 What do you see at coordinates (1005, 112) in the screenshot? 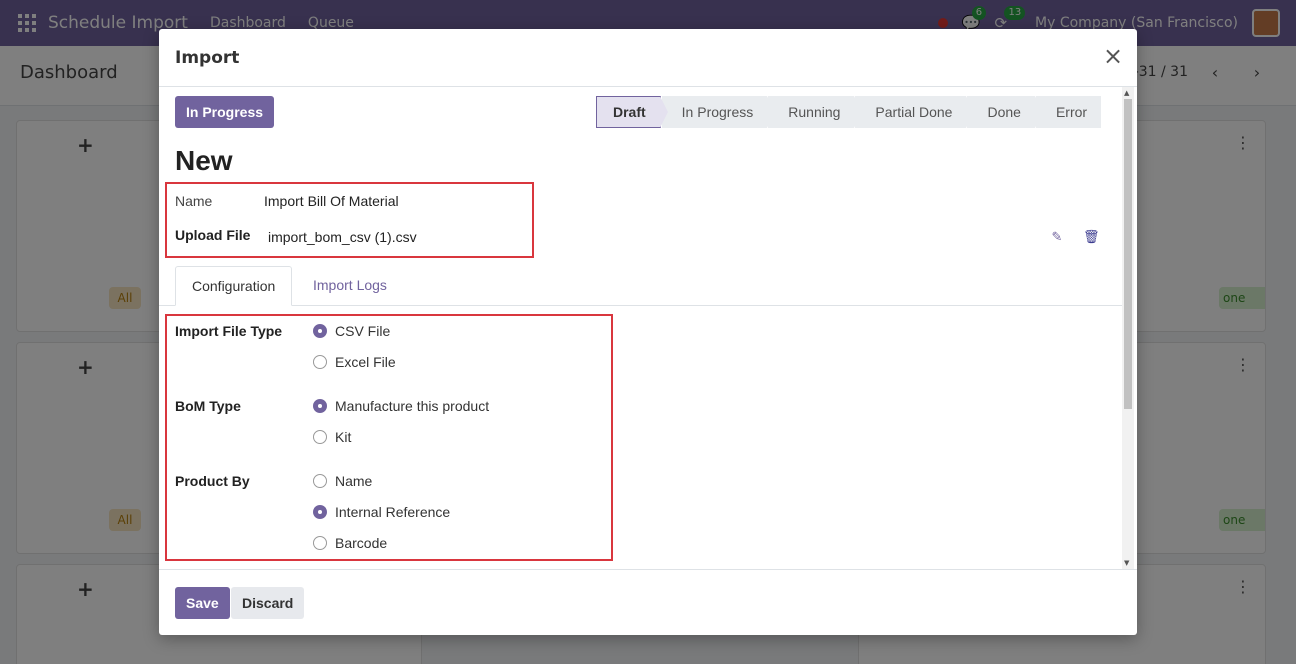
I see `stage-done: Done` at bounding box center [1005, 112].